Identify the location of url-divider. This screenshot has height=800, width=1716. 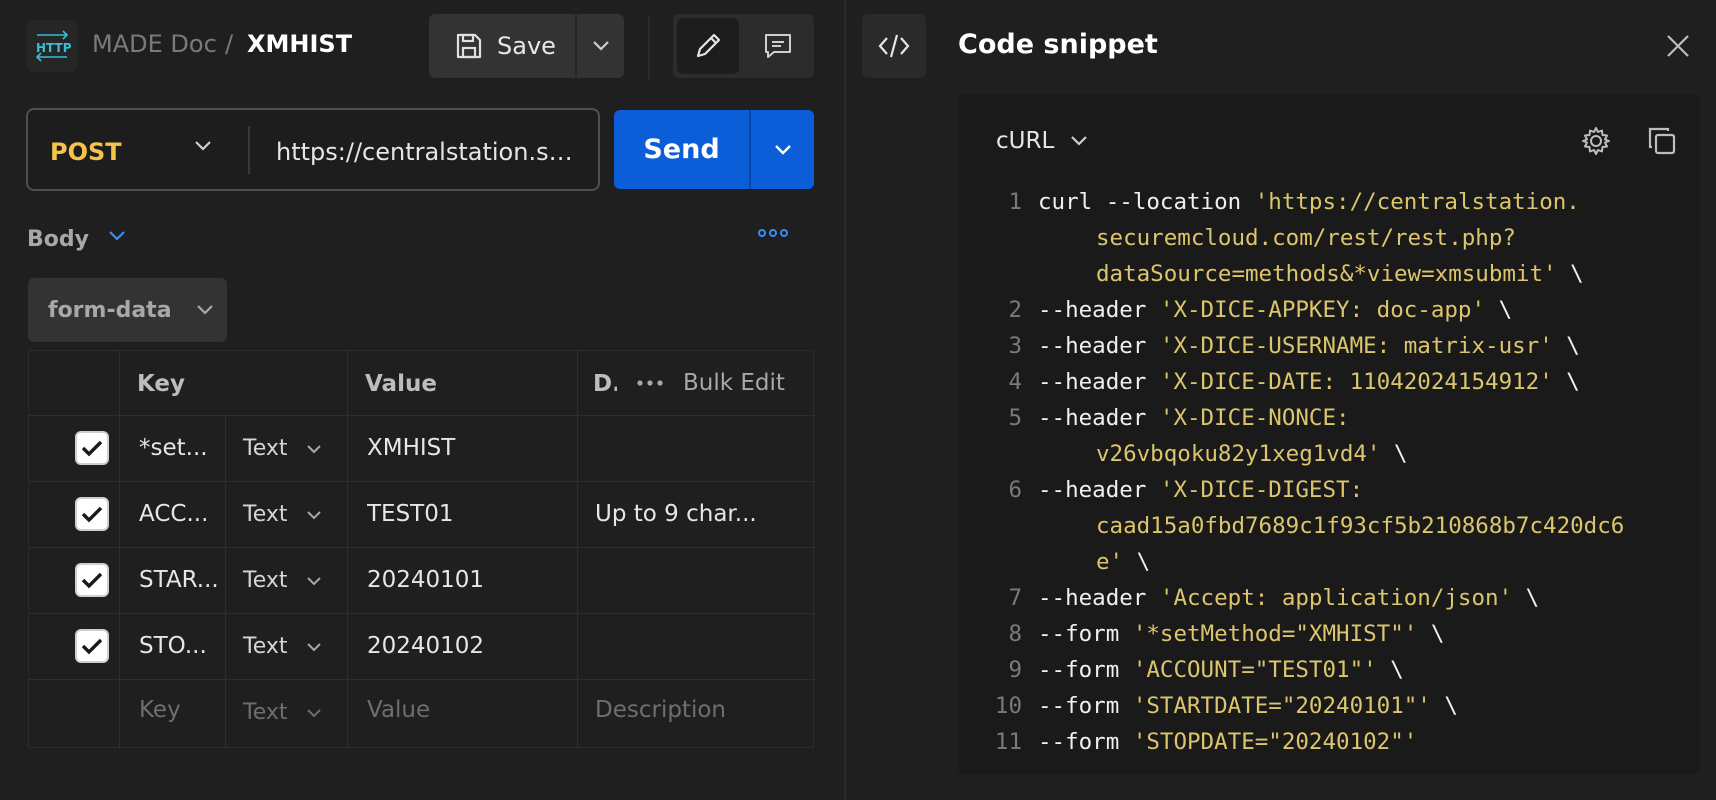
(249, 150).